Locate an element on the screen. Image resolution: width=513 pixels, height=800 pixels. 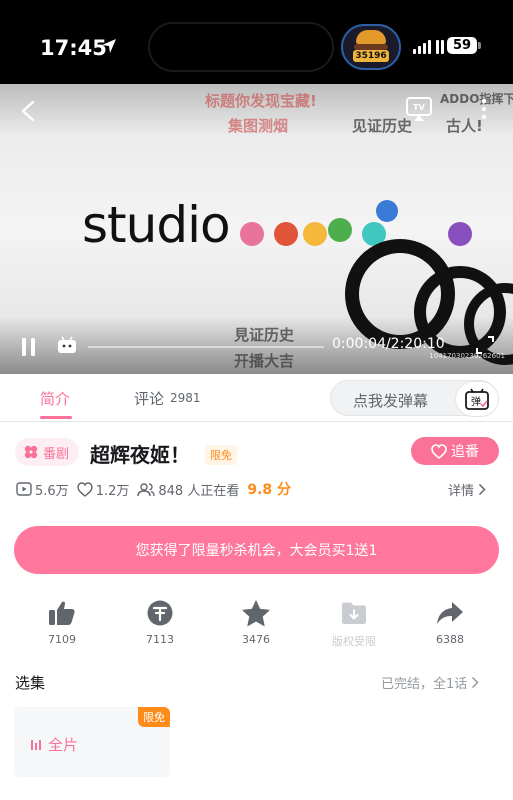
danmaku-comment: ADDO指挥下 is located at coordinates (476, 99).